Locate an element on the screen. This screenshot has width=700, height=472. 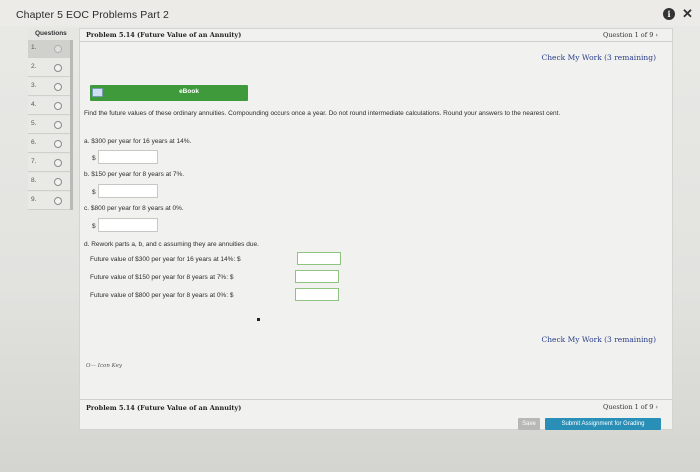
answer-input-d-b is located at coordinates (317, 276).